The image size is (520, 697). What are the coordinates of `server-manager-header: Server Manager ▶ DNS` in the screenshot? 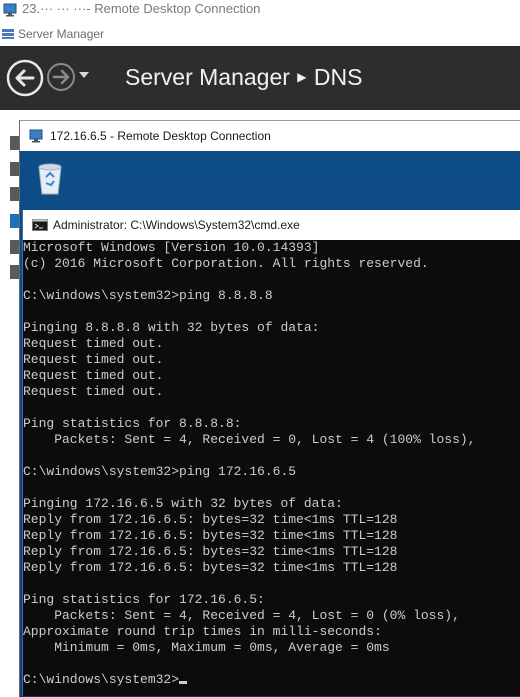 It's located at (260, 78).